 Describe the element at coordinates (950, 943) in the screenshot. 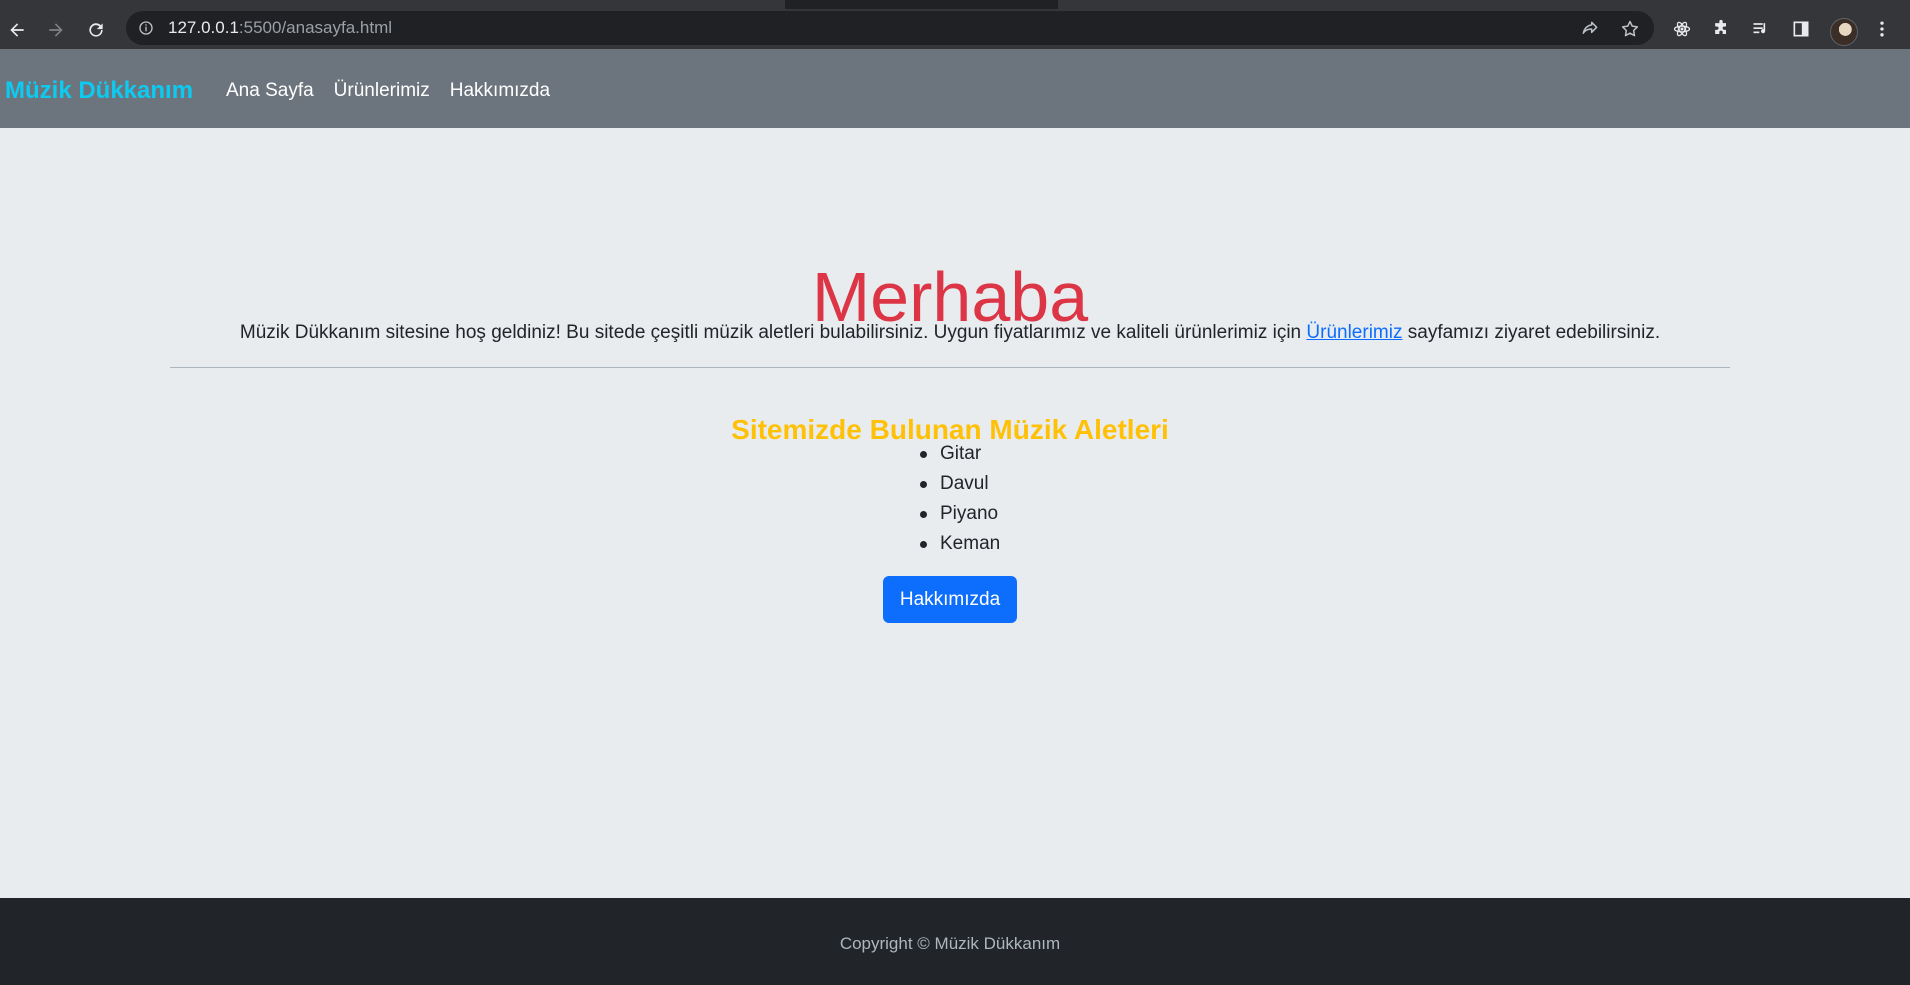

I see `copyright-text: Copyright © Müzik Dükkanım` at that location.